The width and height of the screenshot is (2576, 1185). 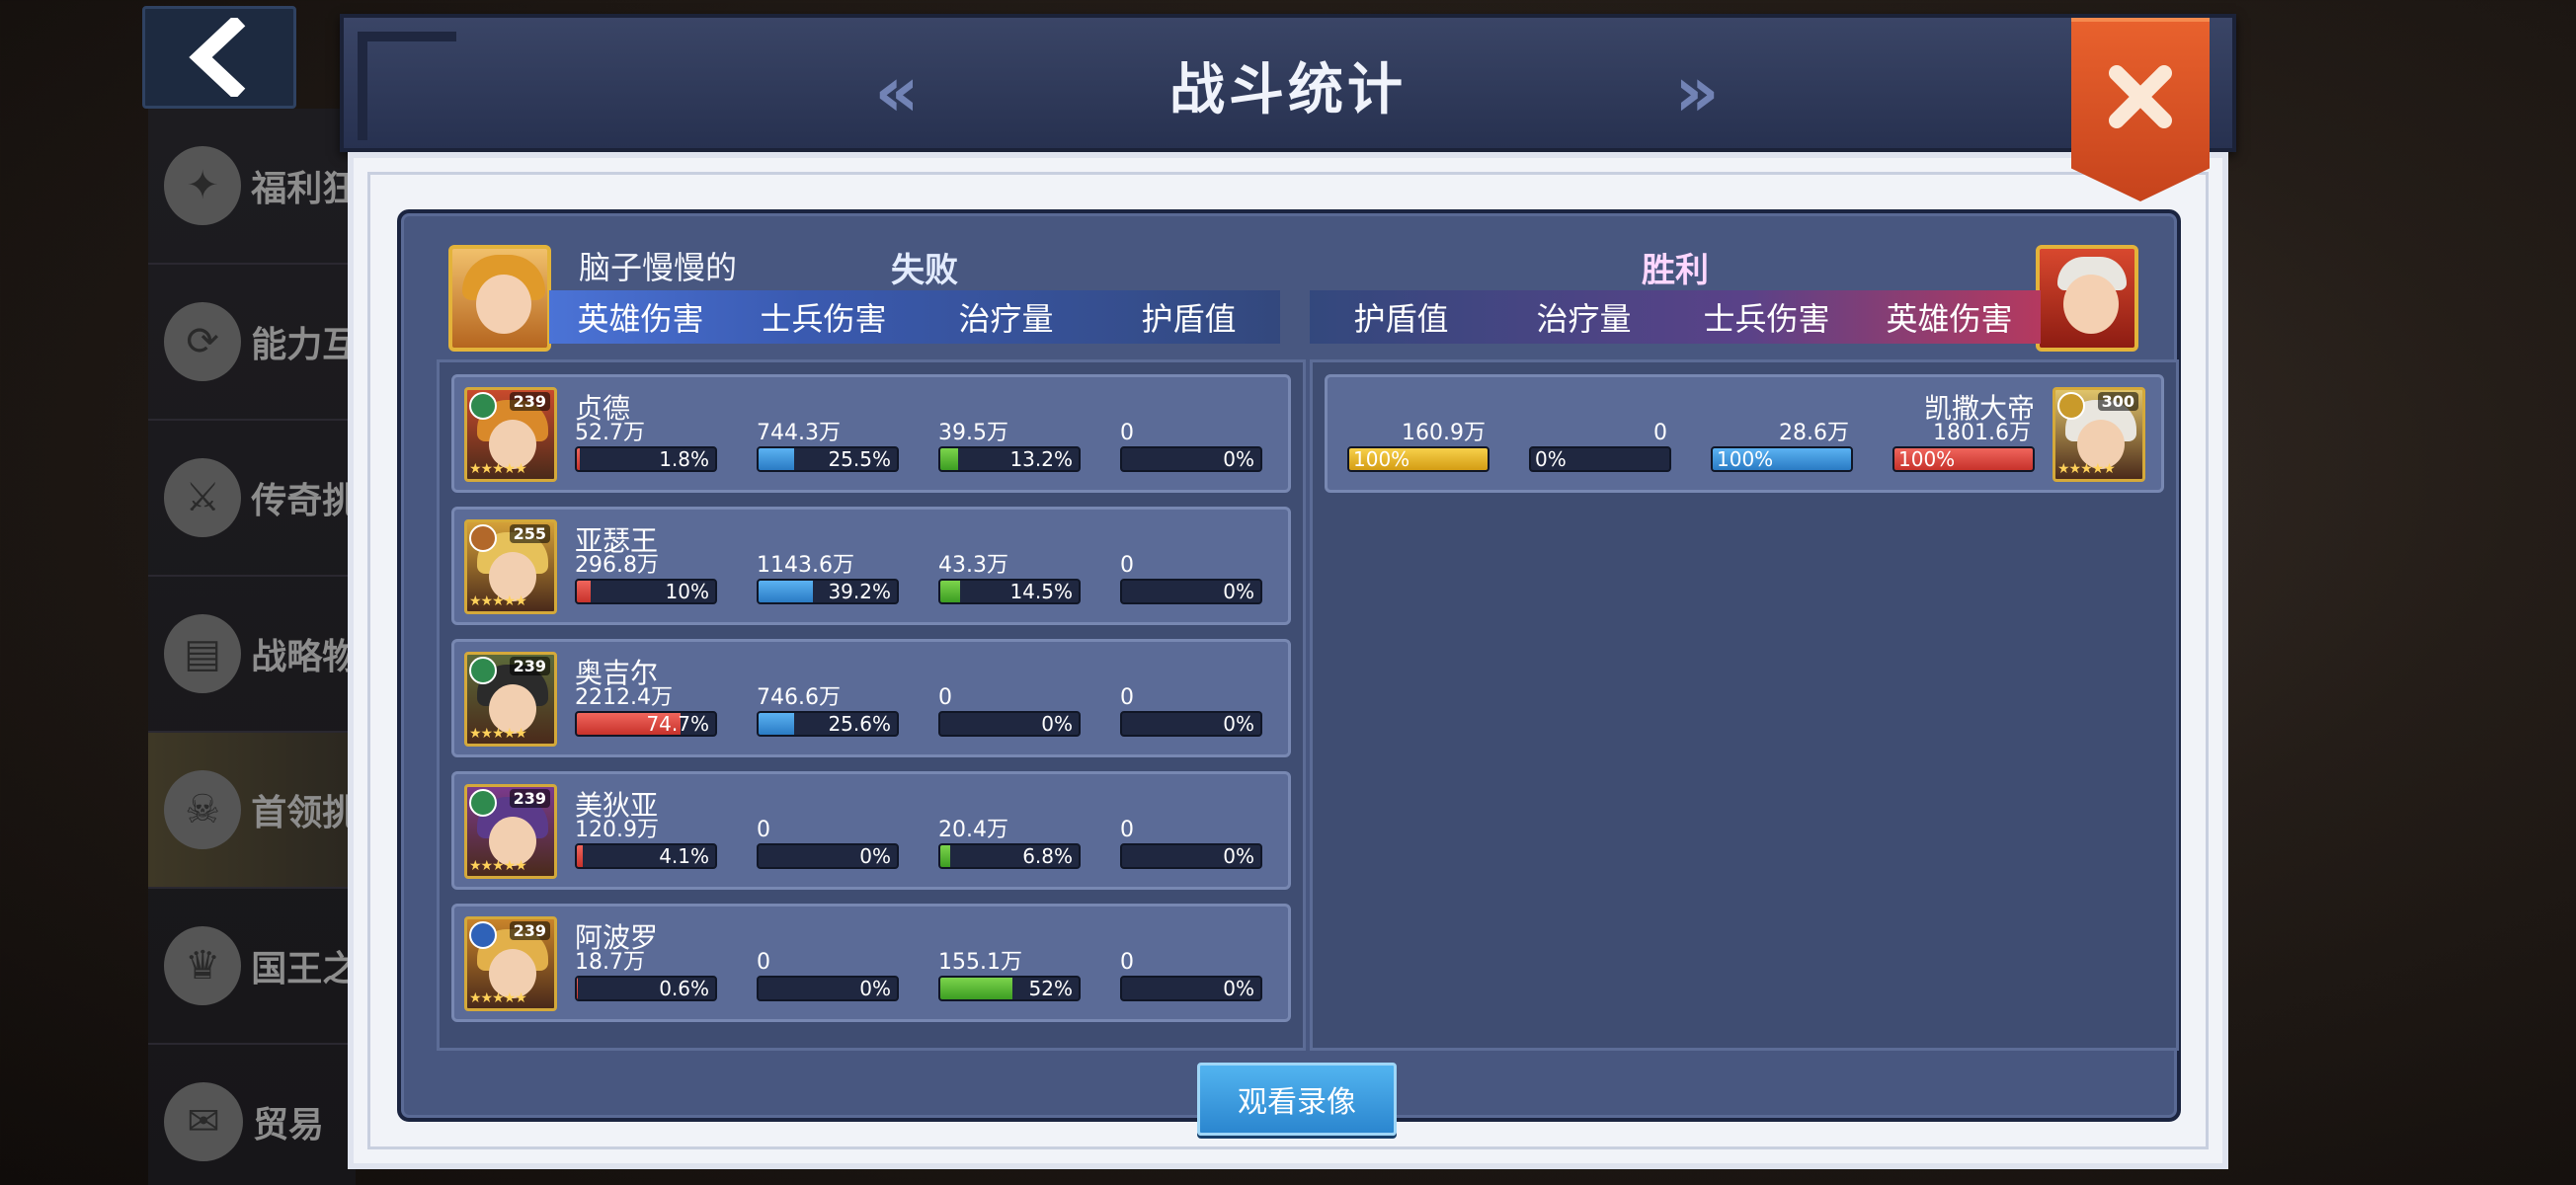 I want to click on stat-cell: 746.6万 25.6%, so click(x=829, y=711).